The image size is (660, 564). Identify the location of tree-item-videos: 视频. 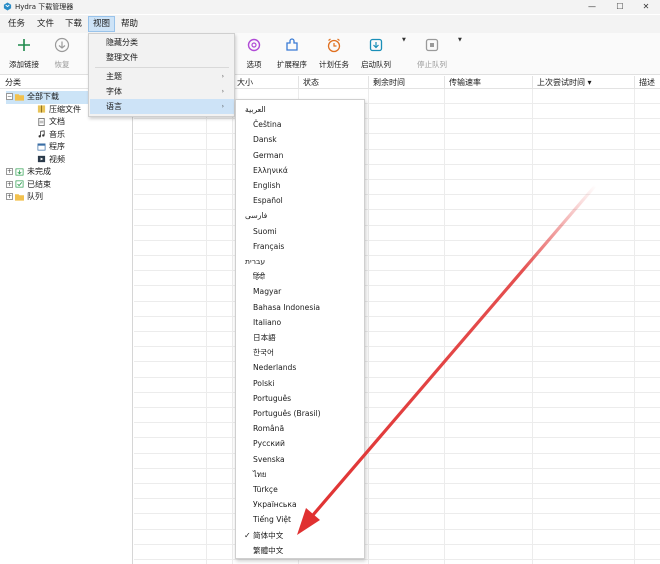
(51, 160).